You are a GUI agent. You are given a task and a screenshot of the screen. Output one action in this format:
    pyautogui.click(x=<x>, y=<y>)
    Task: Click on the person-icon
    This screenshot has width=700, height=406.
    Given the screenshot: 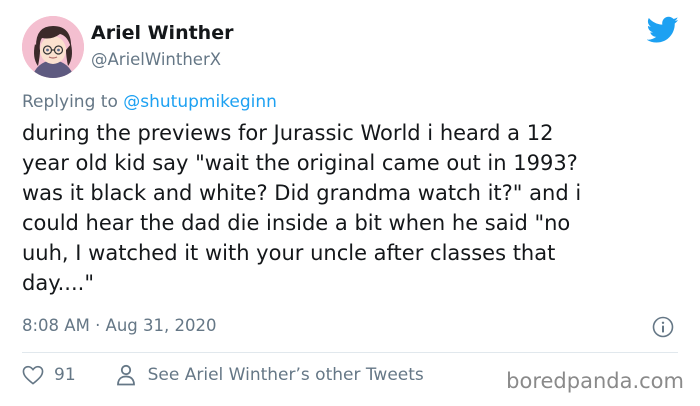 What is the action you would take?
    pyautogui.click(x=125, y=375)
    